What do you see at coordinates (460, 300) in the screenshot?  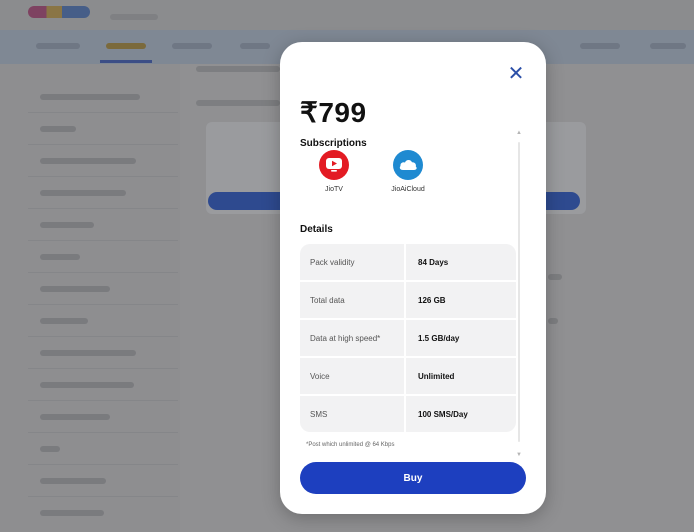 I see `detail-value: 126 GB` at bounding box center [460, 300].